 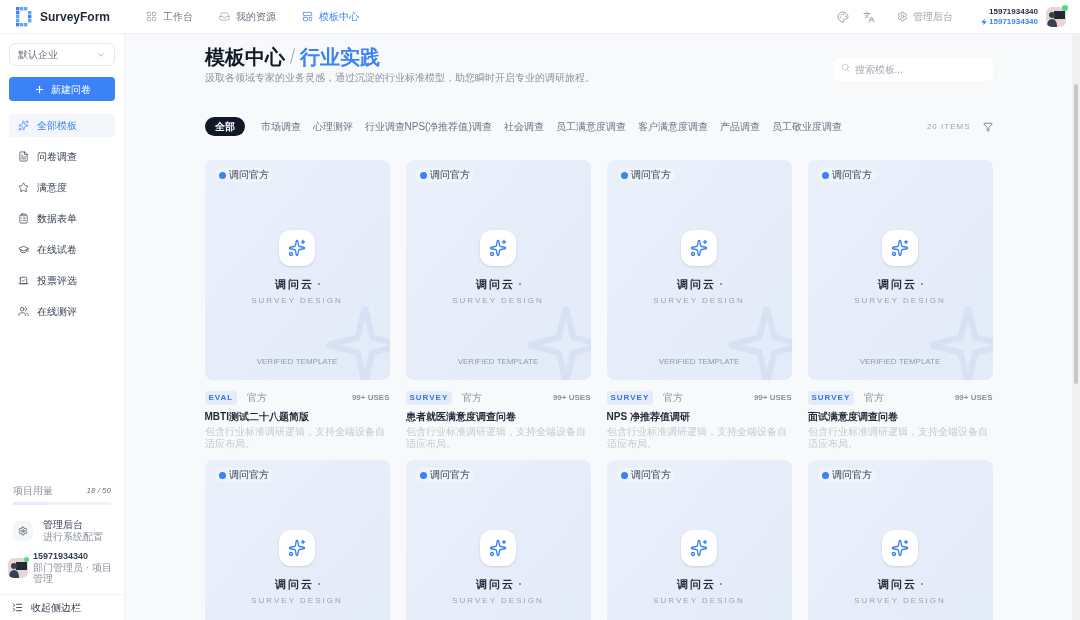 I want to click on category-tab: 心理测评, so click(x=332, y=126).